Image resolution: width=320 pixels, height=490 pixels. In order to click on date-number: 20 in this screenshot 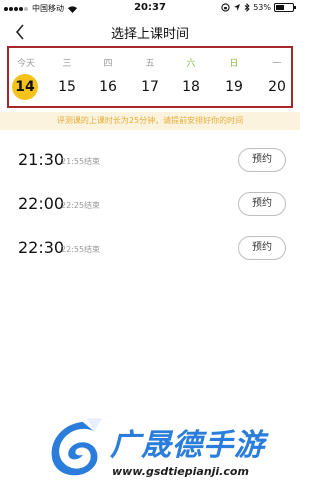, I will do `click(277, 87)`.